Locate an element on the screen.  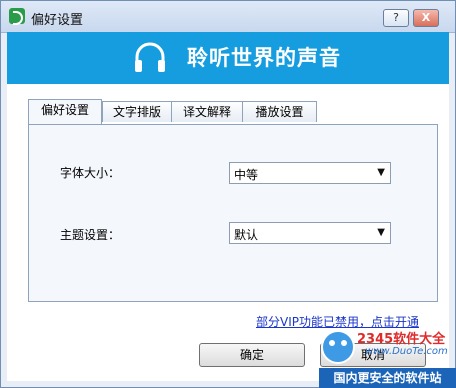
font-size-value: 中等 is located at coordinates (246, 175).